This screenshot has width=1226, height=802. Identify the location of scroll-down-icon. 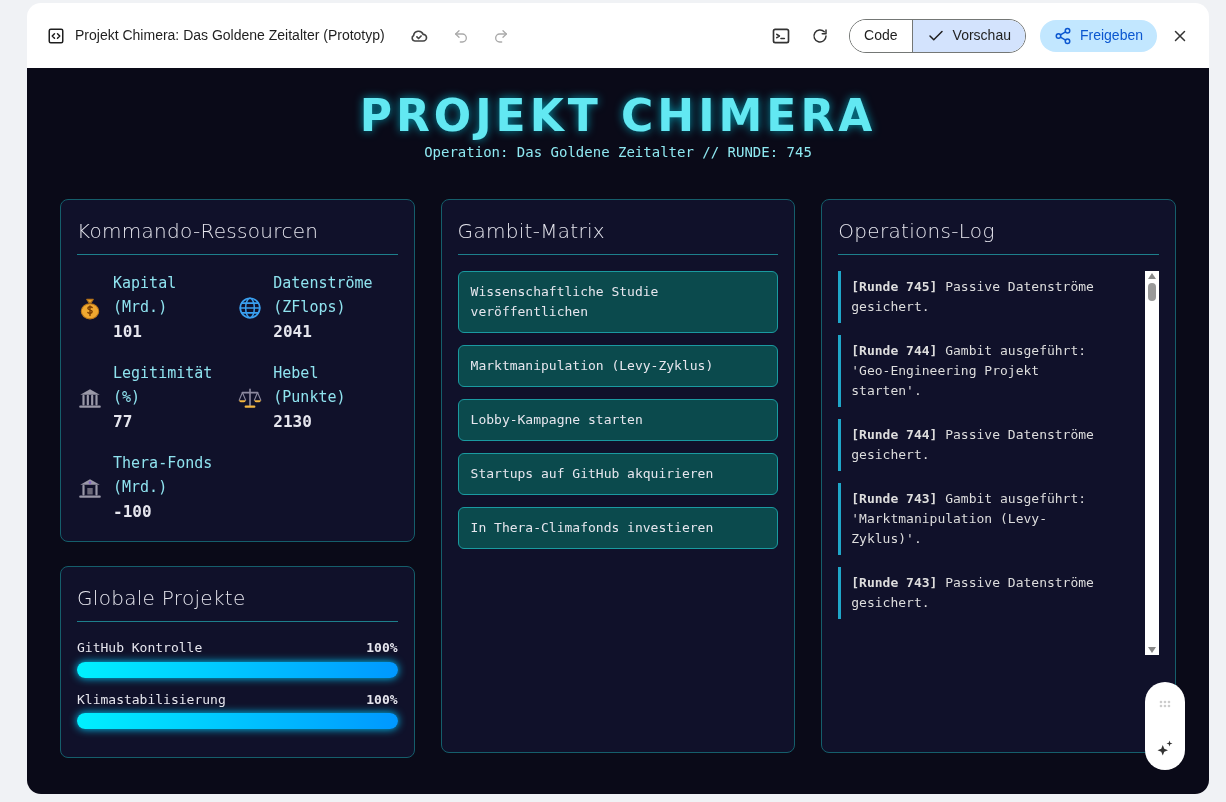
(1152, 650).